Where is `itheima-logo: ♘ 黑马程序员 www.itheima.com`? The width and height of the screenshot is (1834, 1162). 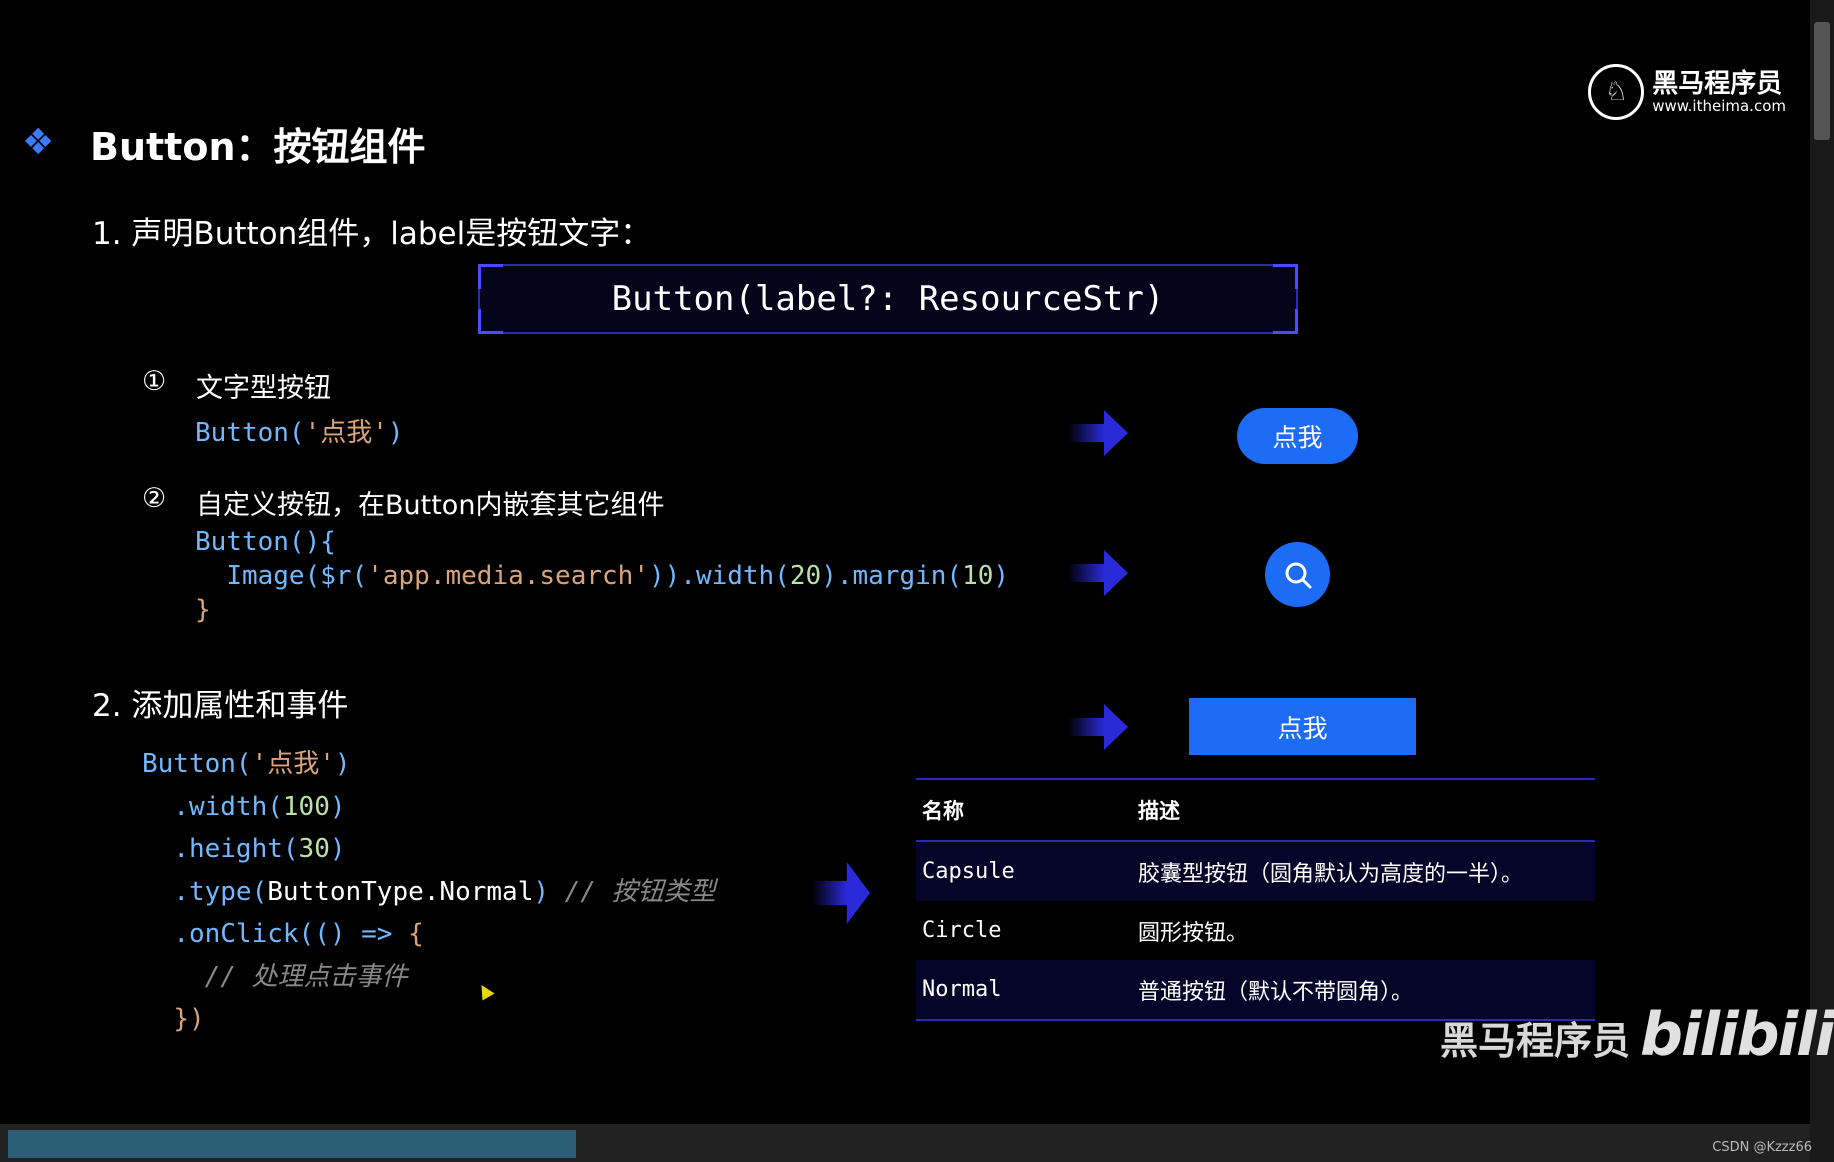
itheima-logo: ♘ 黑马程序员 www.itheima.com is located at coordinates (1687, 92).